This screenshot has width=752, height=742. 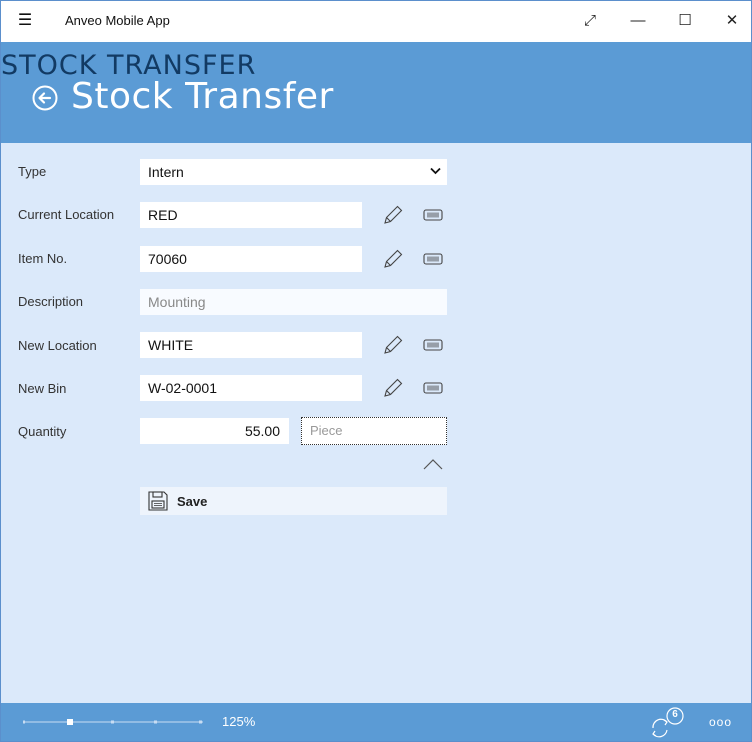 What do you see at coordinates (251, 259) in the screenshot?
I see `item-no-field: 70060` at bounding box center [251, 259].